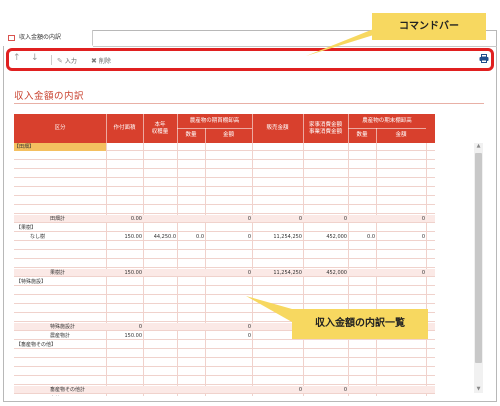  Describe the element at coordinates (362, 135) in the screenshot. I see `col-close-qty: 数量` at that location.